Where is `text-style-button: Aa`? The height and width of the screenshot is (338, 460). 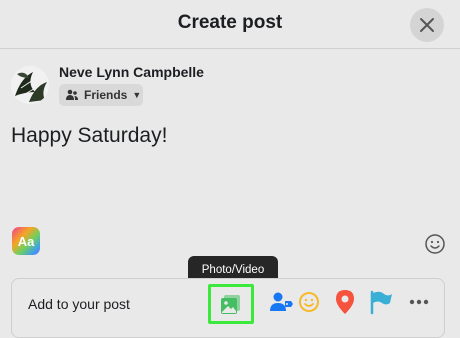 text-style-button: Aa is located at coordinates (26, 241).